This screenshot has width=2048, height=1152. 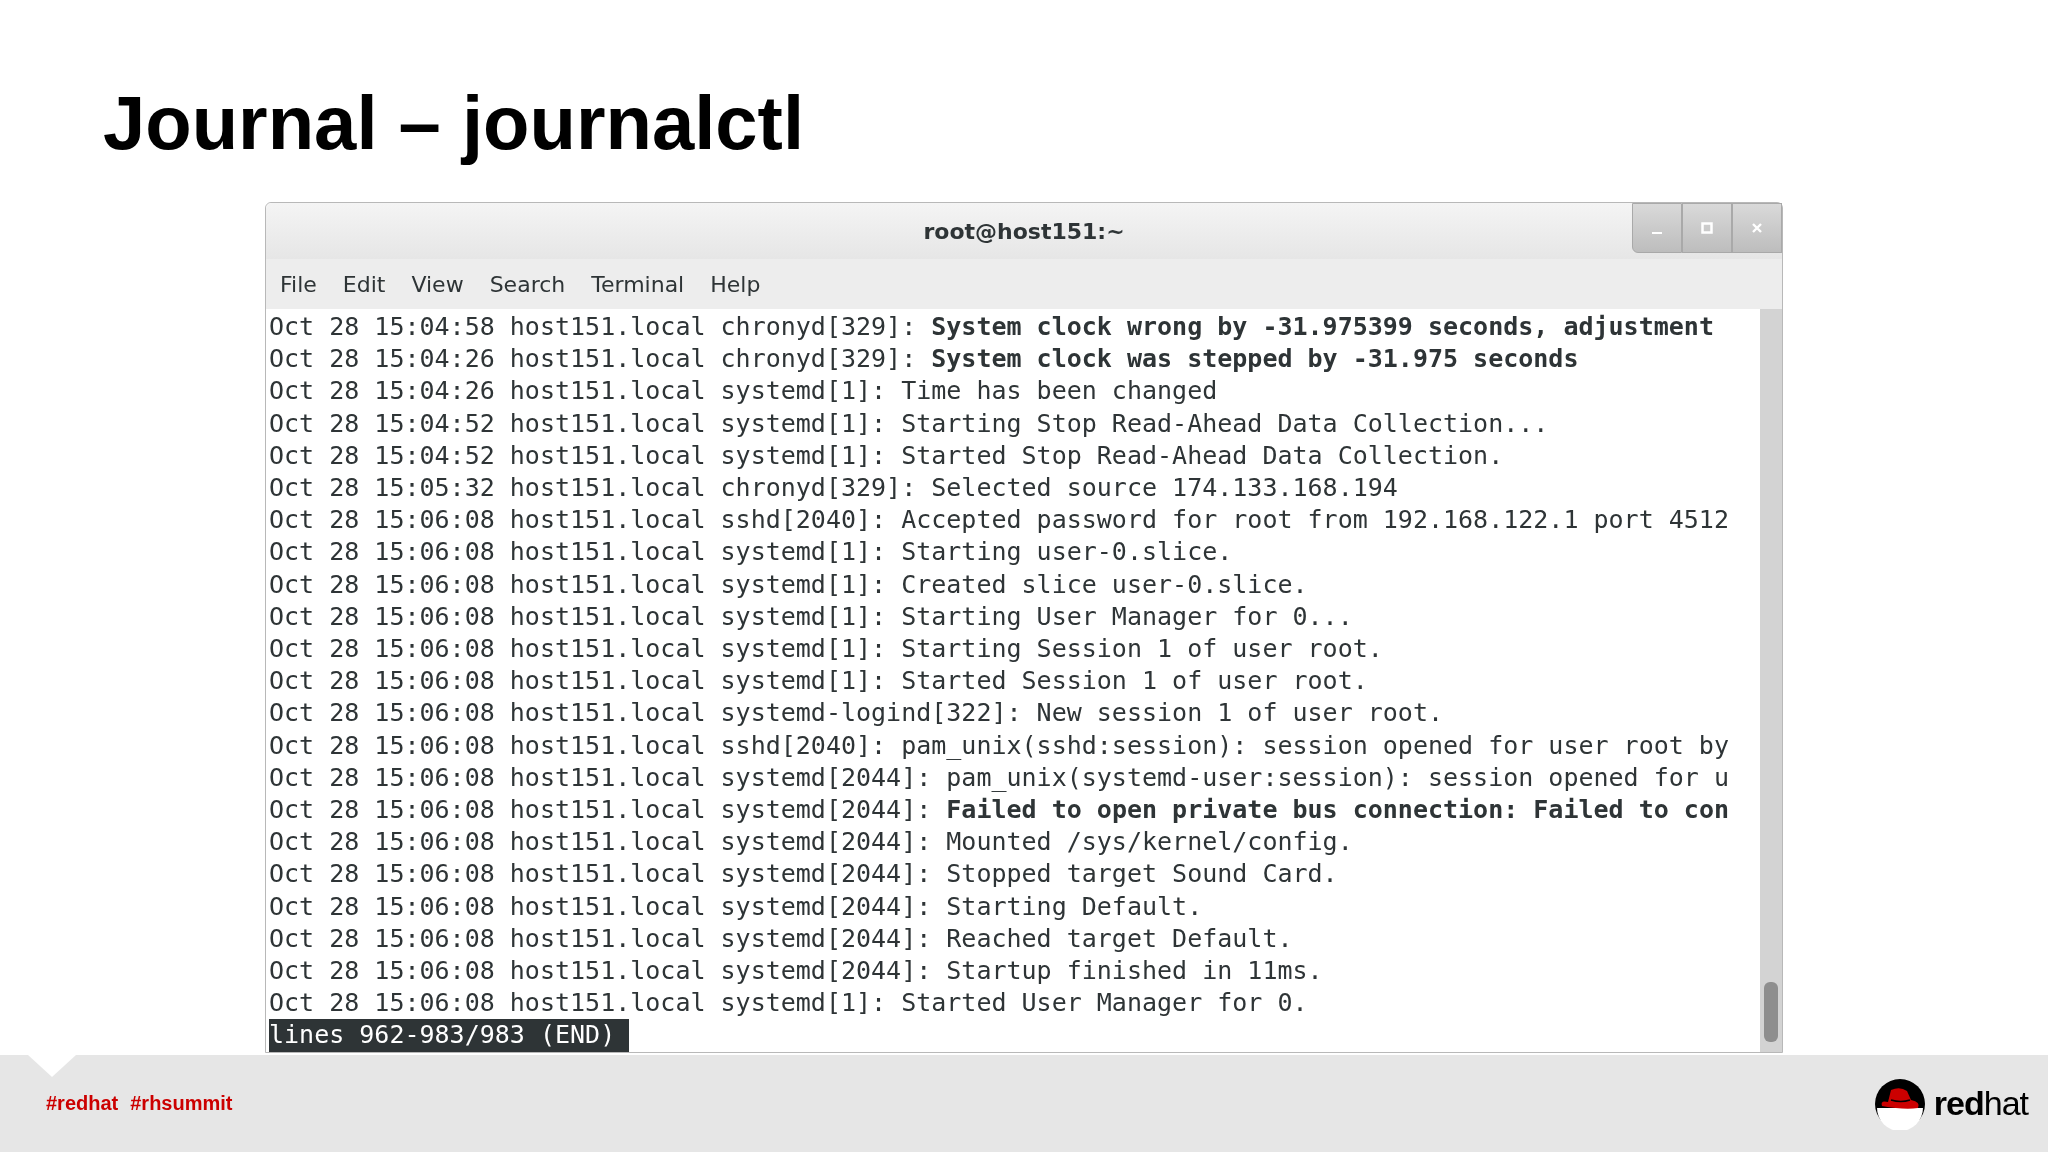 What do you see at coordinates (999, 745) in the screenshot?
I see `log-line: Oct 28 15:06:08 host151.local sshd[2040]: pam_unix(sshd:session): session opened for user root by` at bounding box center [999, 745].